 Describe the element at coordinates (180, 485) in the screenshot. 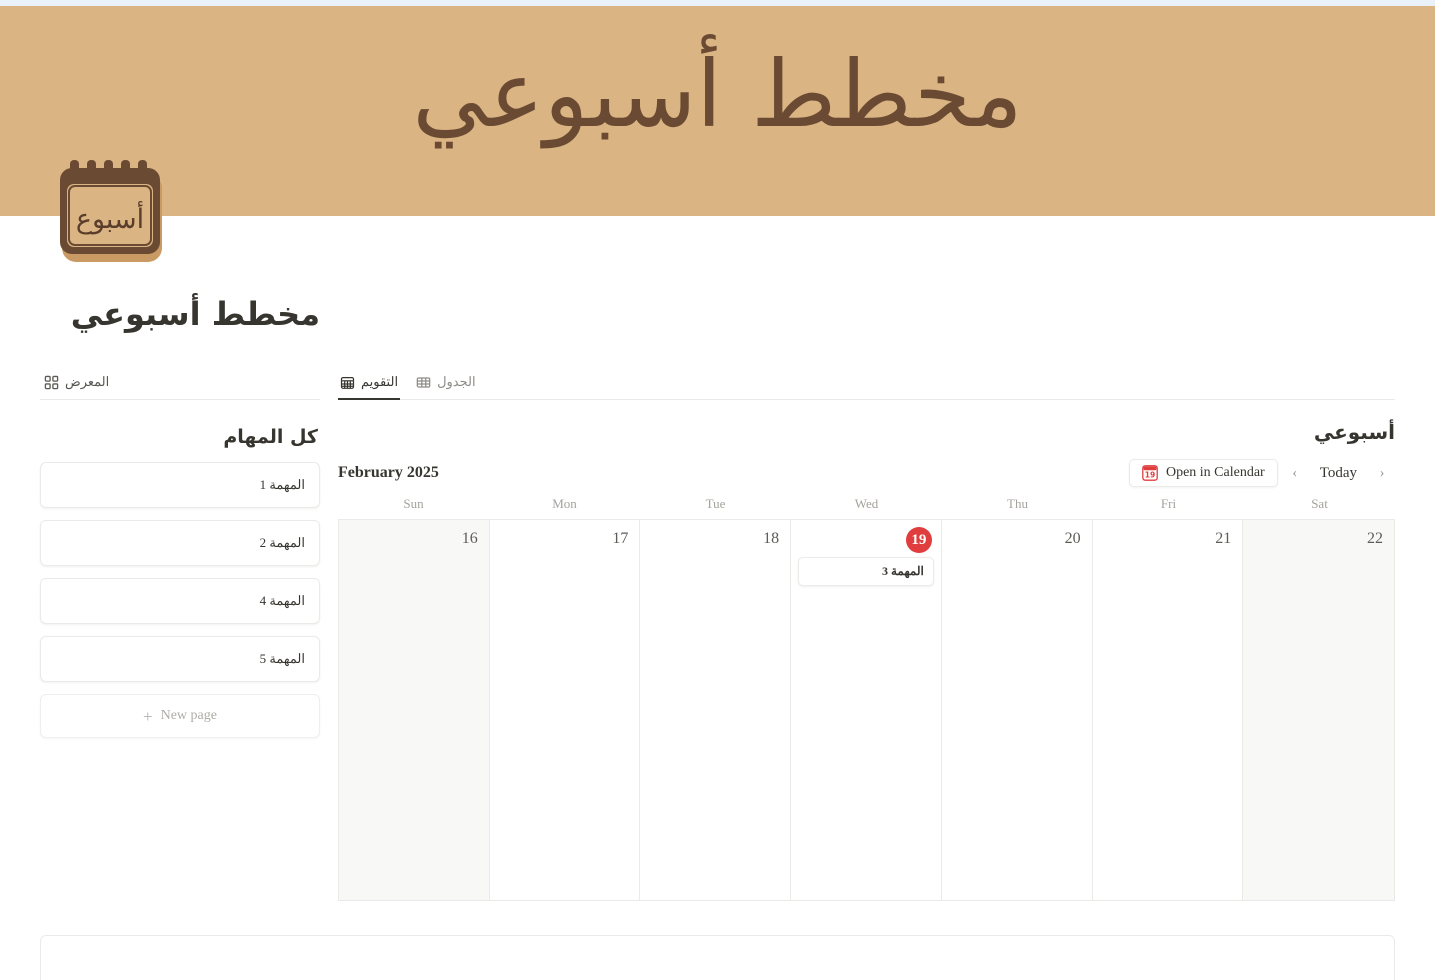

I see `list-item: المهمة 1` at that location.